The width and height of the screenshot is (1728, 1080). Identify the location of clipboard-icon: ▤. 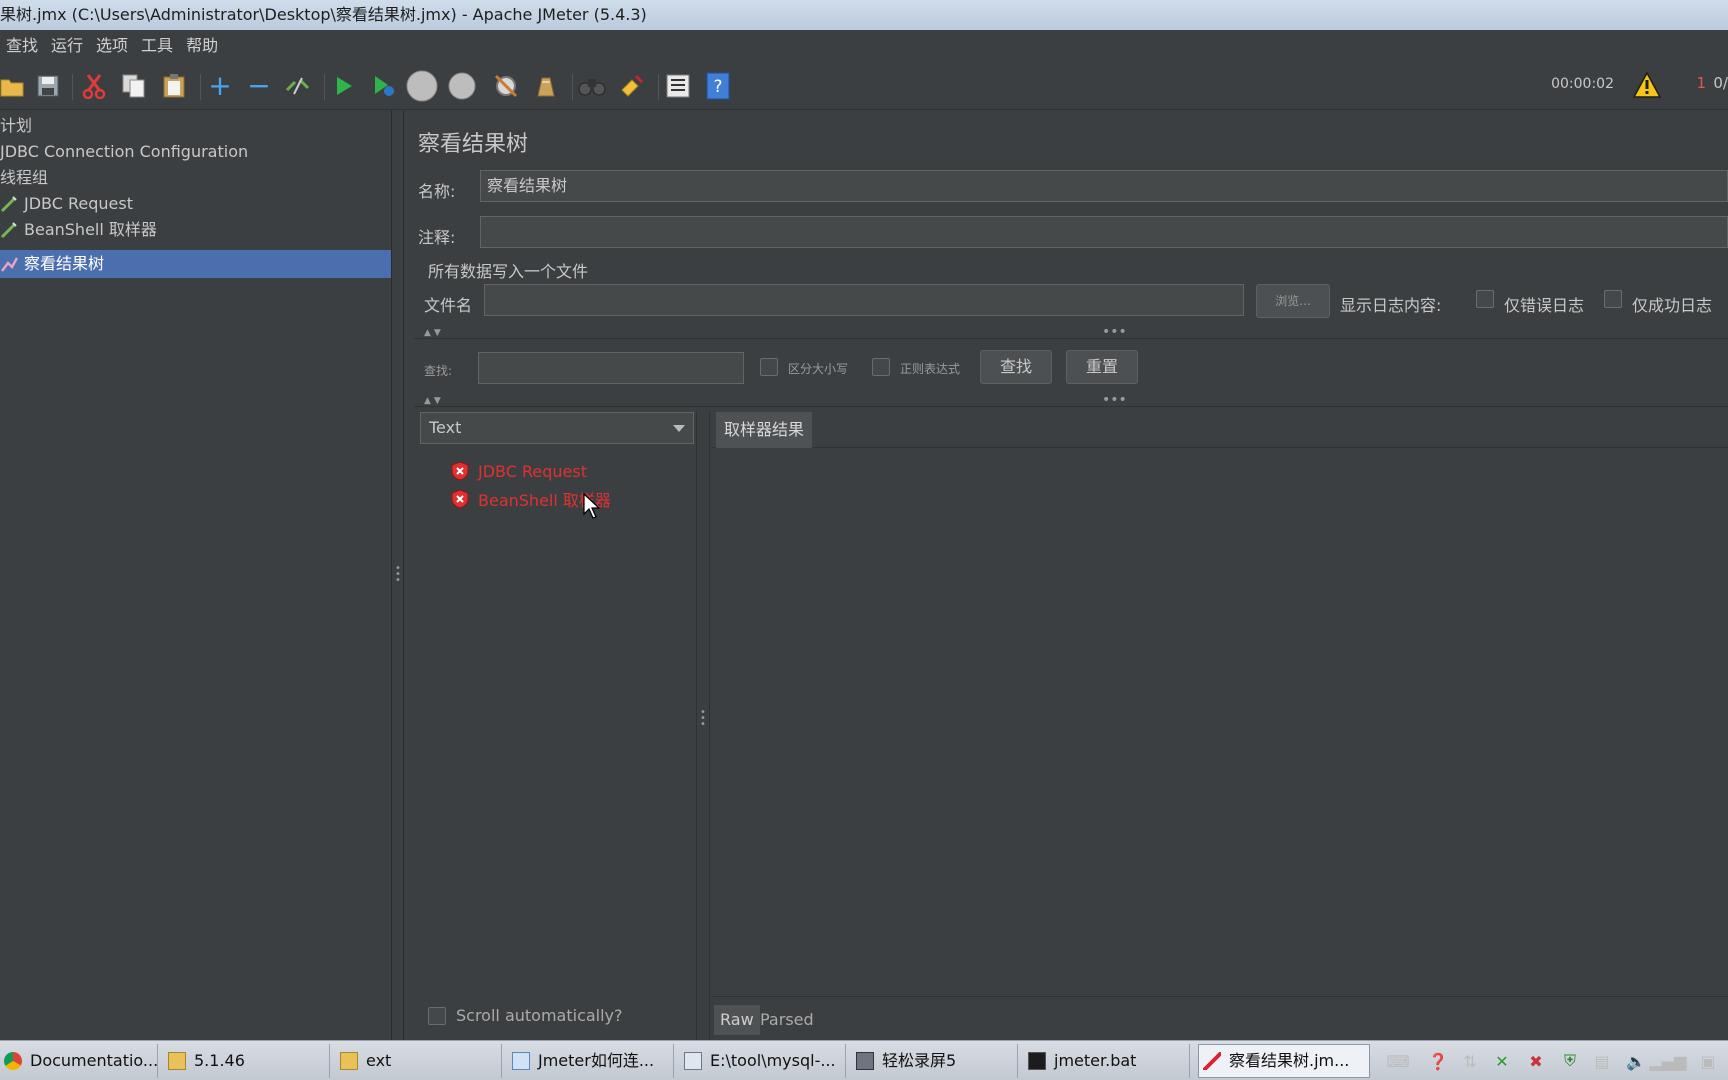
(1602, 1061).